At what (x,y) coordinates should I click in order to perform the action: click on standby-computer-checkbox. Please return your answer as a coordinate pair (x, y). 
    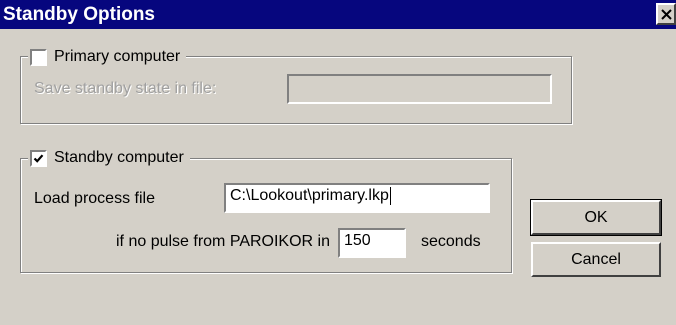
    Looking at the image, I should click on (38, 158).